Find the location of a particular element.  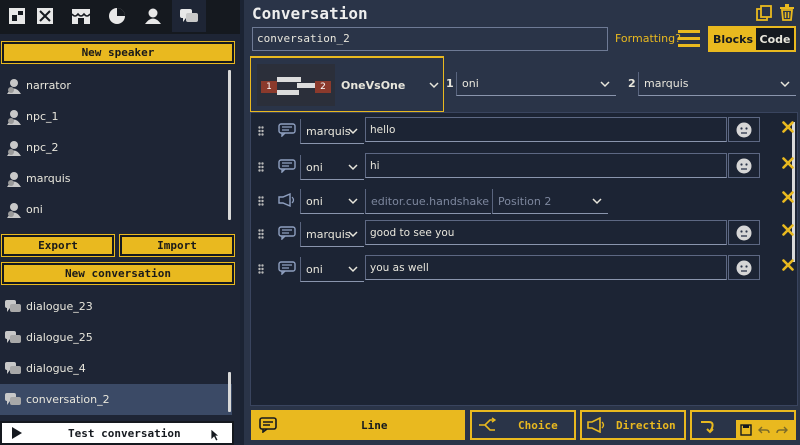

view-code-button: Code is located at coordinates (775, 39).